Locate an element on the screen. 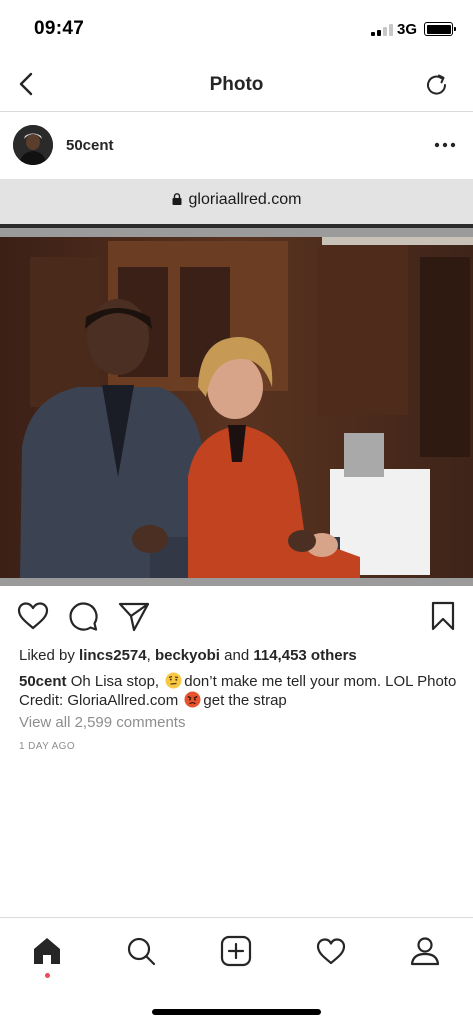  refresh-icon is located at coordinates (437, 84).